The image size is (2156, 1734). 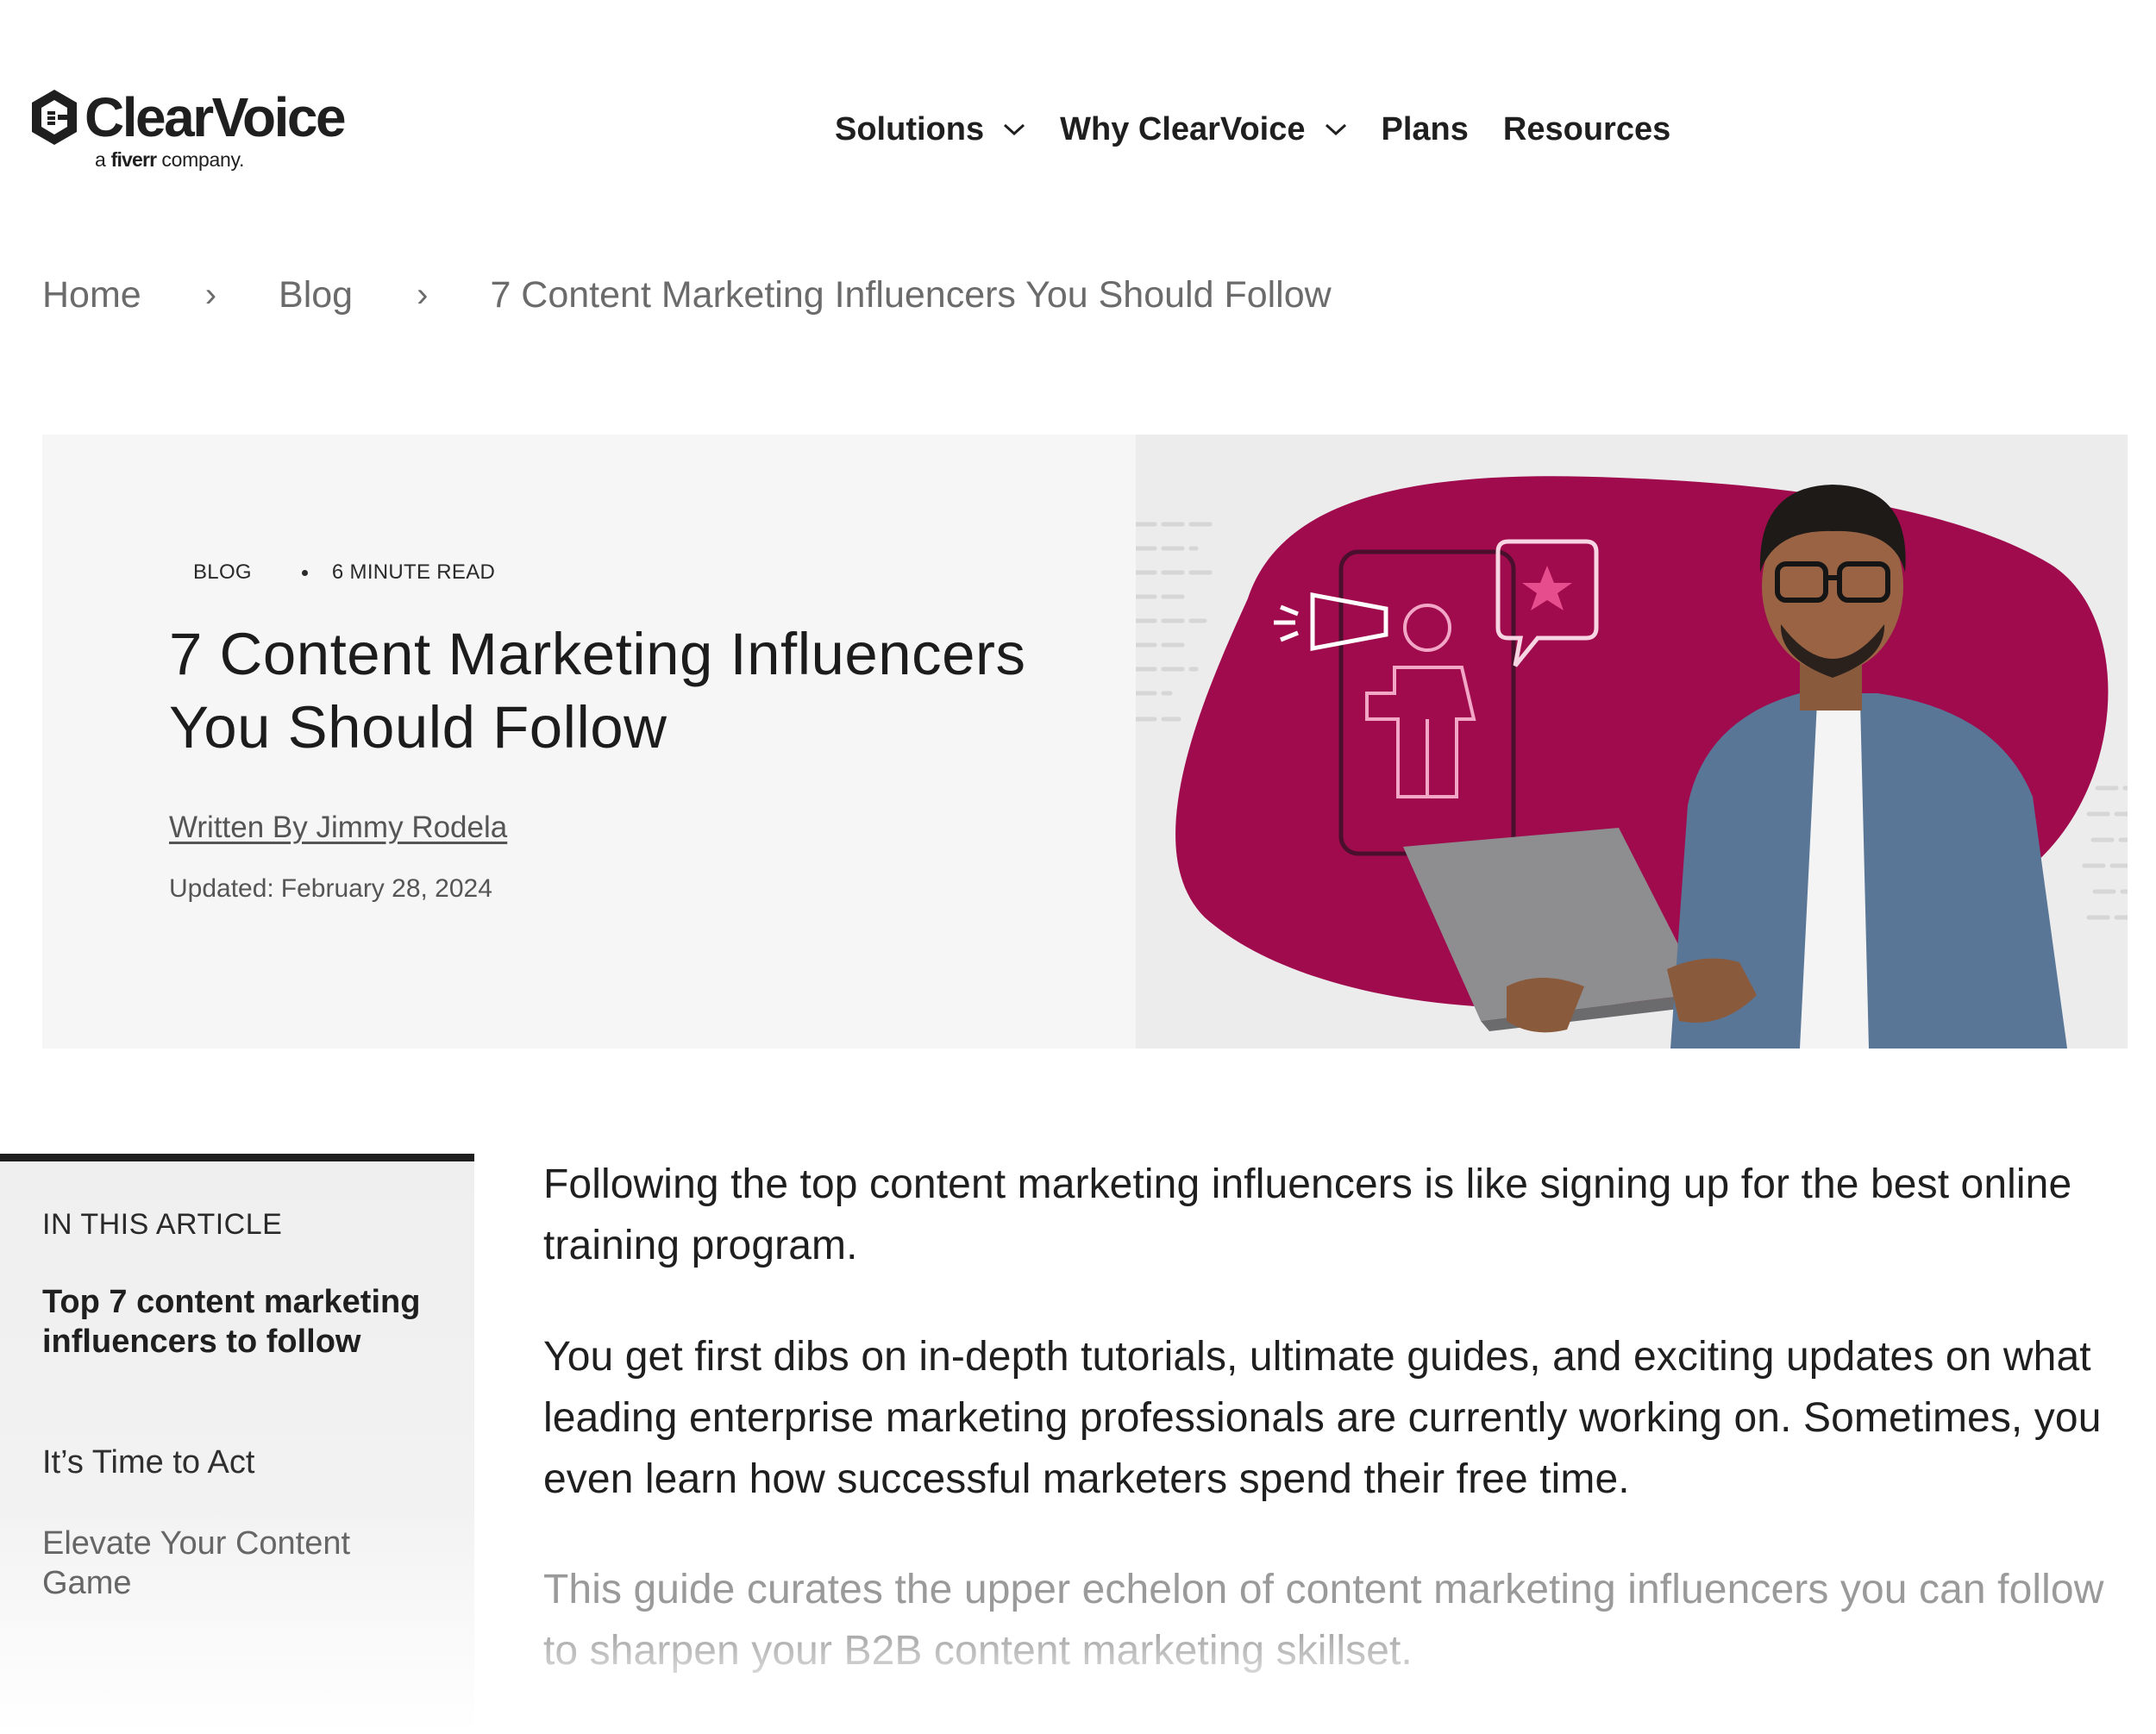 I want to click on updated-value: February 28, 2024, so click(x=386, y=888).